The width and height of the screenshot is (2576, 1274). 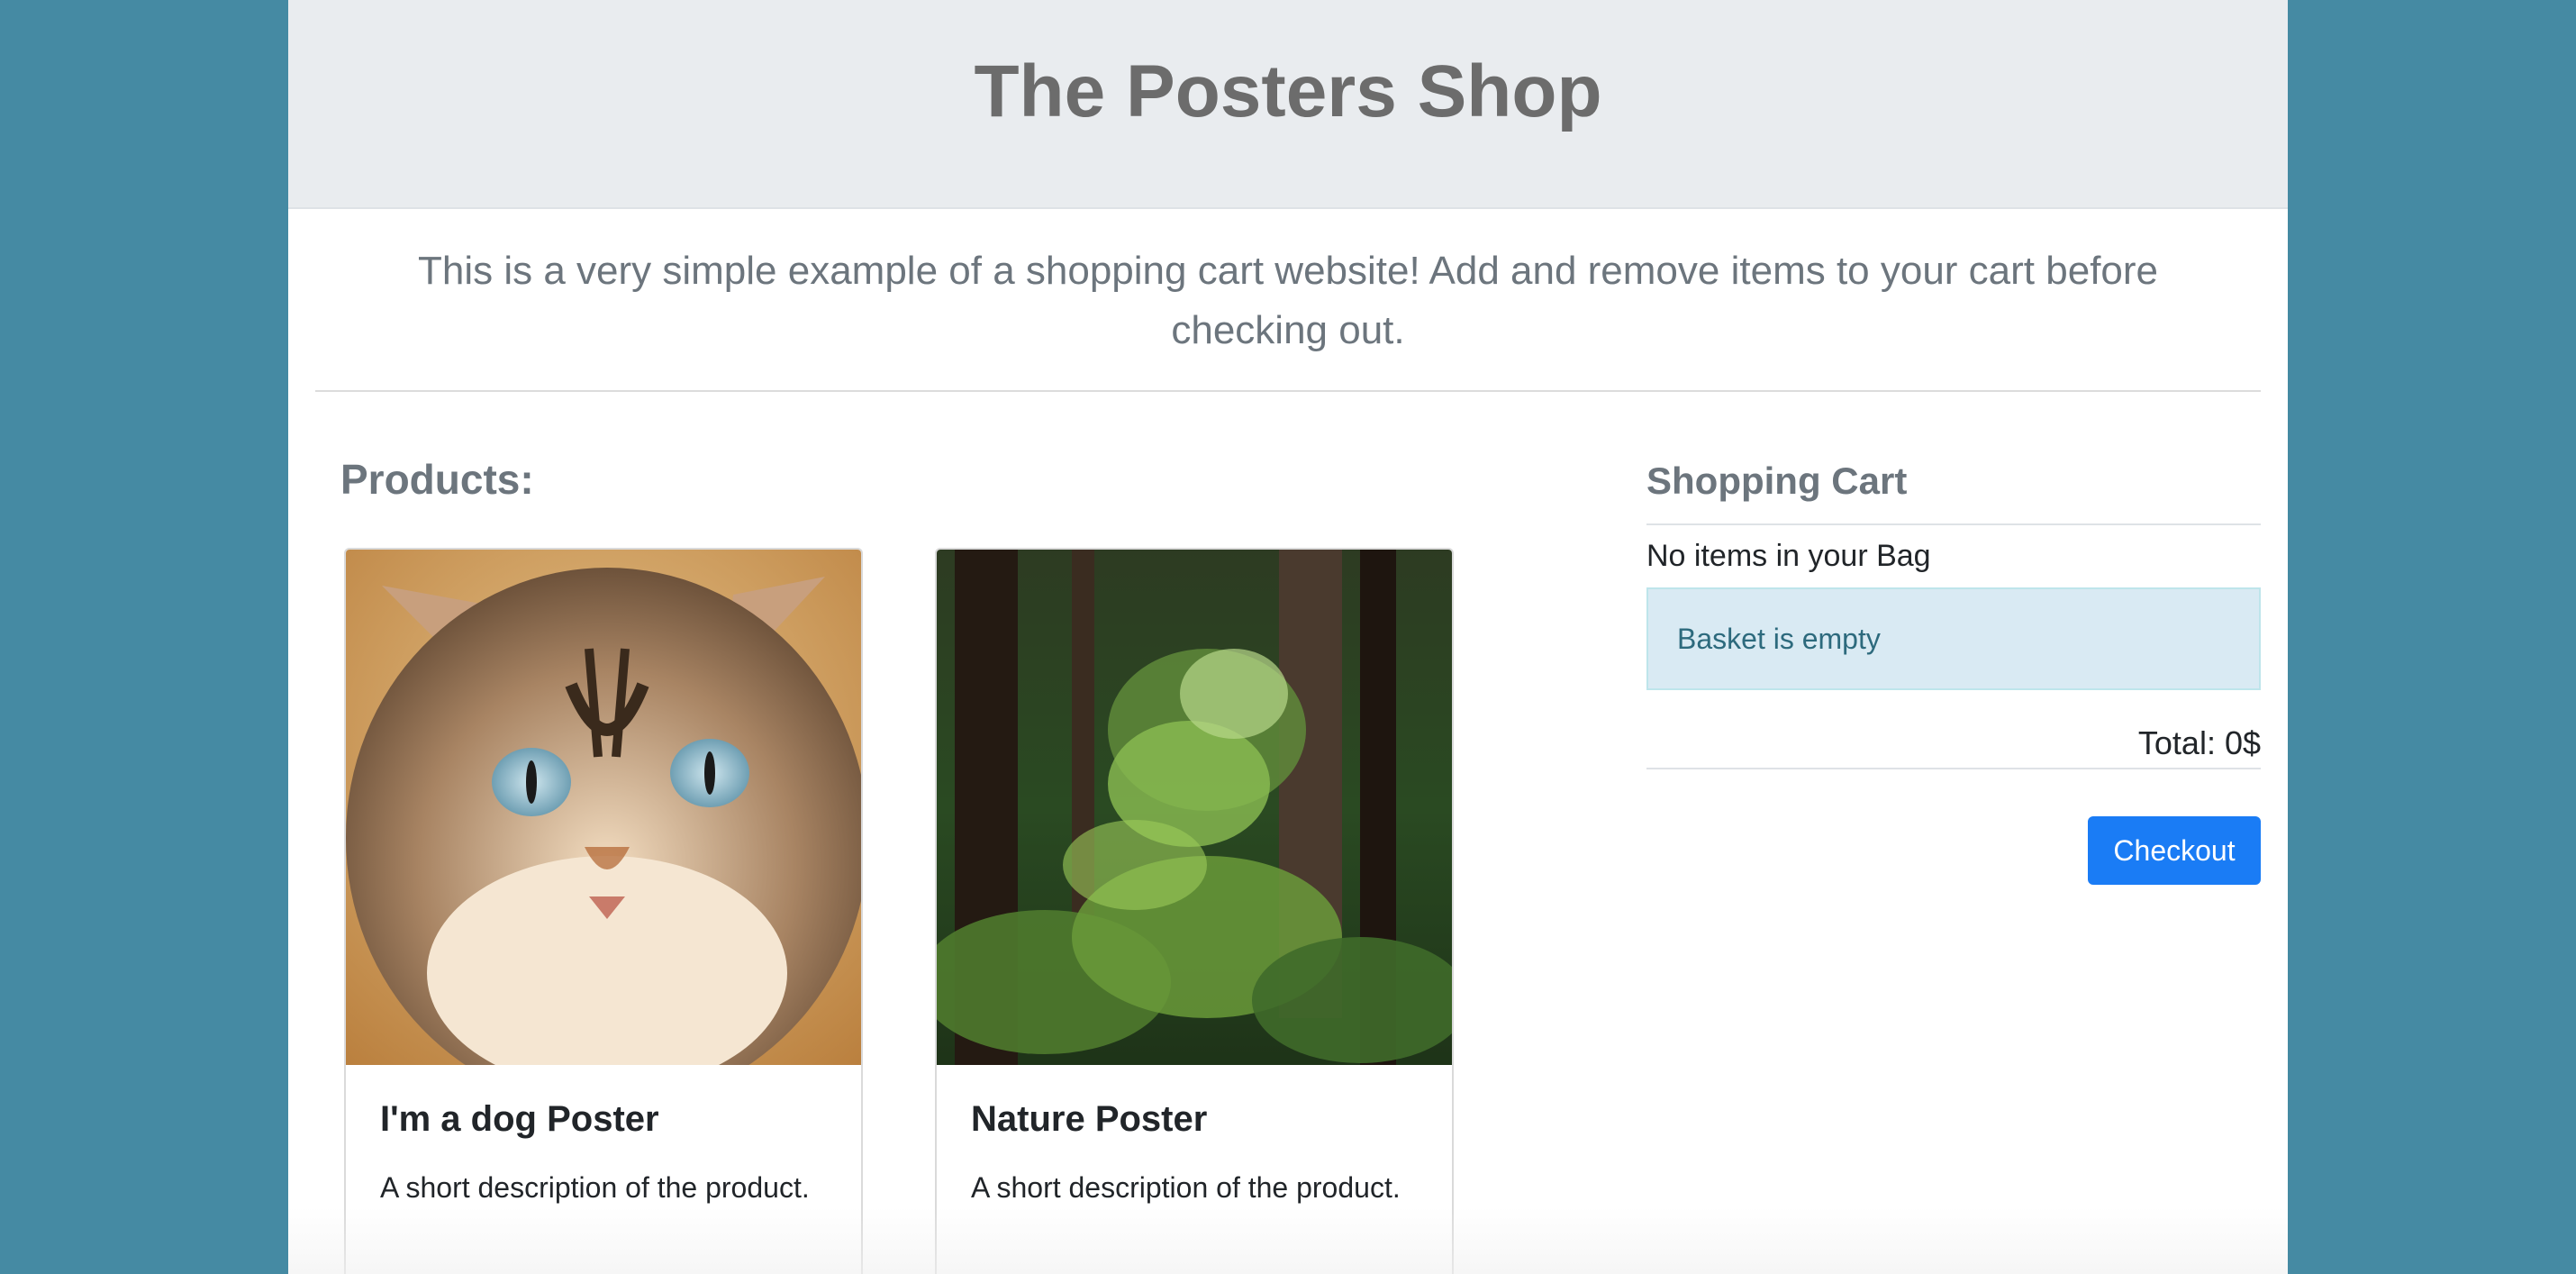 I want to click on header-banner: The Posters Shop, so click(x=1288, y=105).